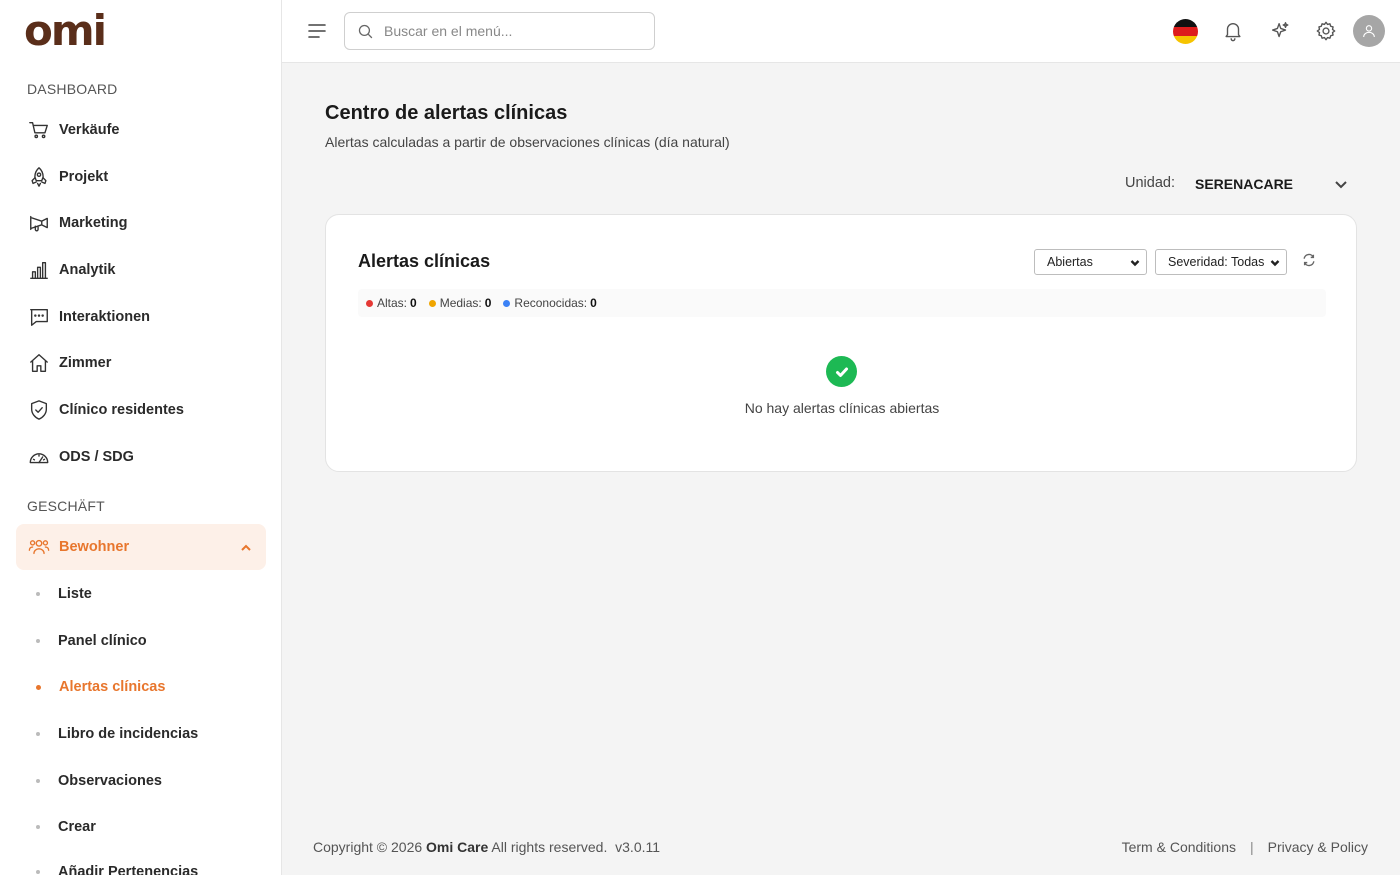 The width and height of the screenshot is (1400, 875). I want to click on sidebar-item-label: Verkäufe, so click(89, 130).